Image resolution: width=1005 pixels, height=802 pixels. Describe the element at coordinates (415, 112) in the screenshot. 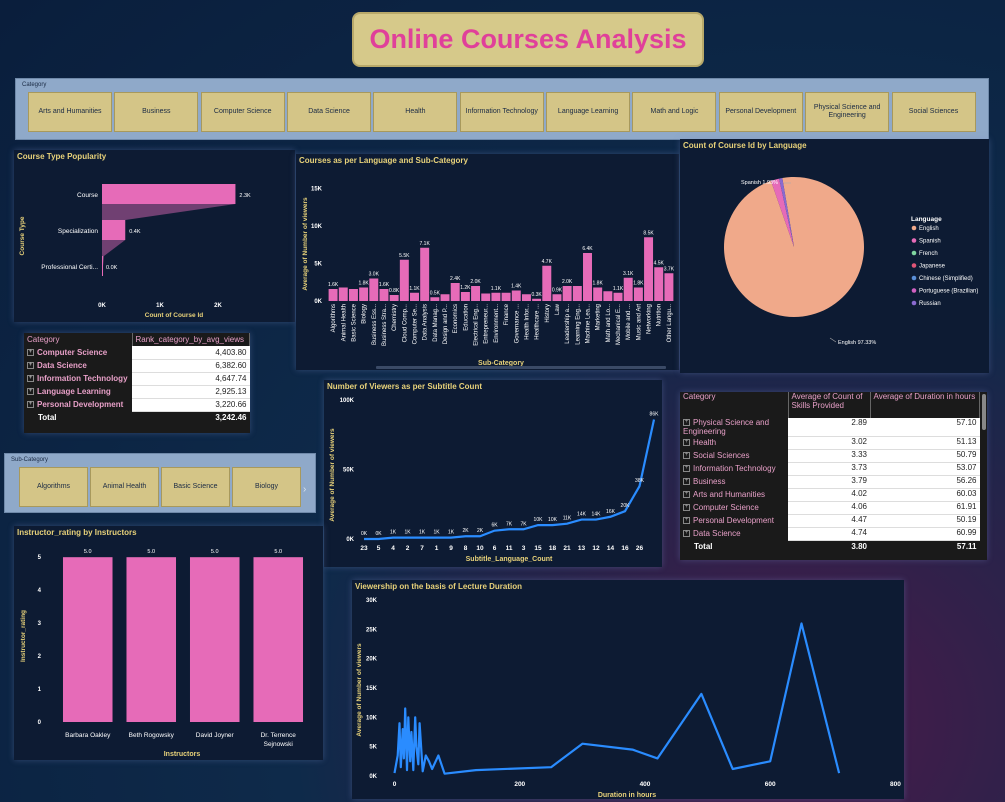

I see `category-slicer-button: Health` at that location.